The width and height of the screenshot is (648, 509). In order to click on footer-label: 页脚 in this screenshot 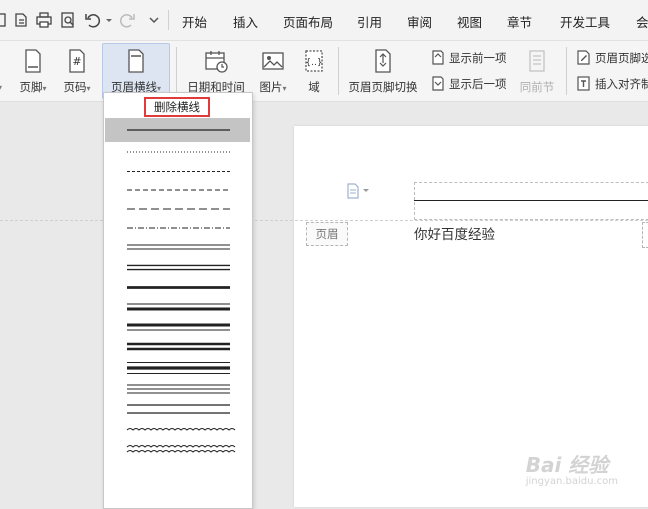, I will do `click(31, 87)`.